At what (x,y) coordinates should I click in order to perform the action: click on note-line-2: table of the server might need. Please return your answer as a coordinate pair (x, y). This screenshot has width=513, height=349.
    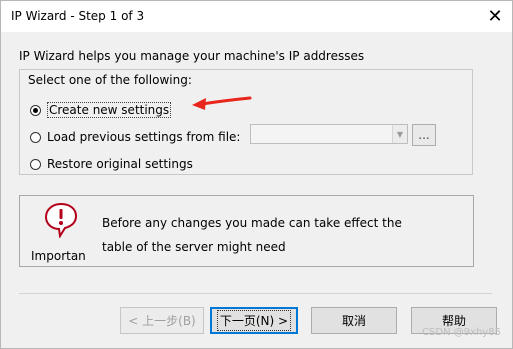
    Looking at the image, I should click on (194, 247).